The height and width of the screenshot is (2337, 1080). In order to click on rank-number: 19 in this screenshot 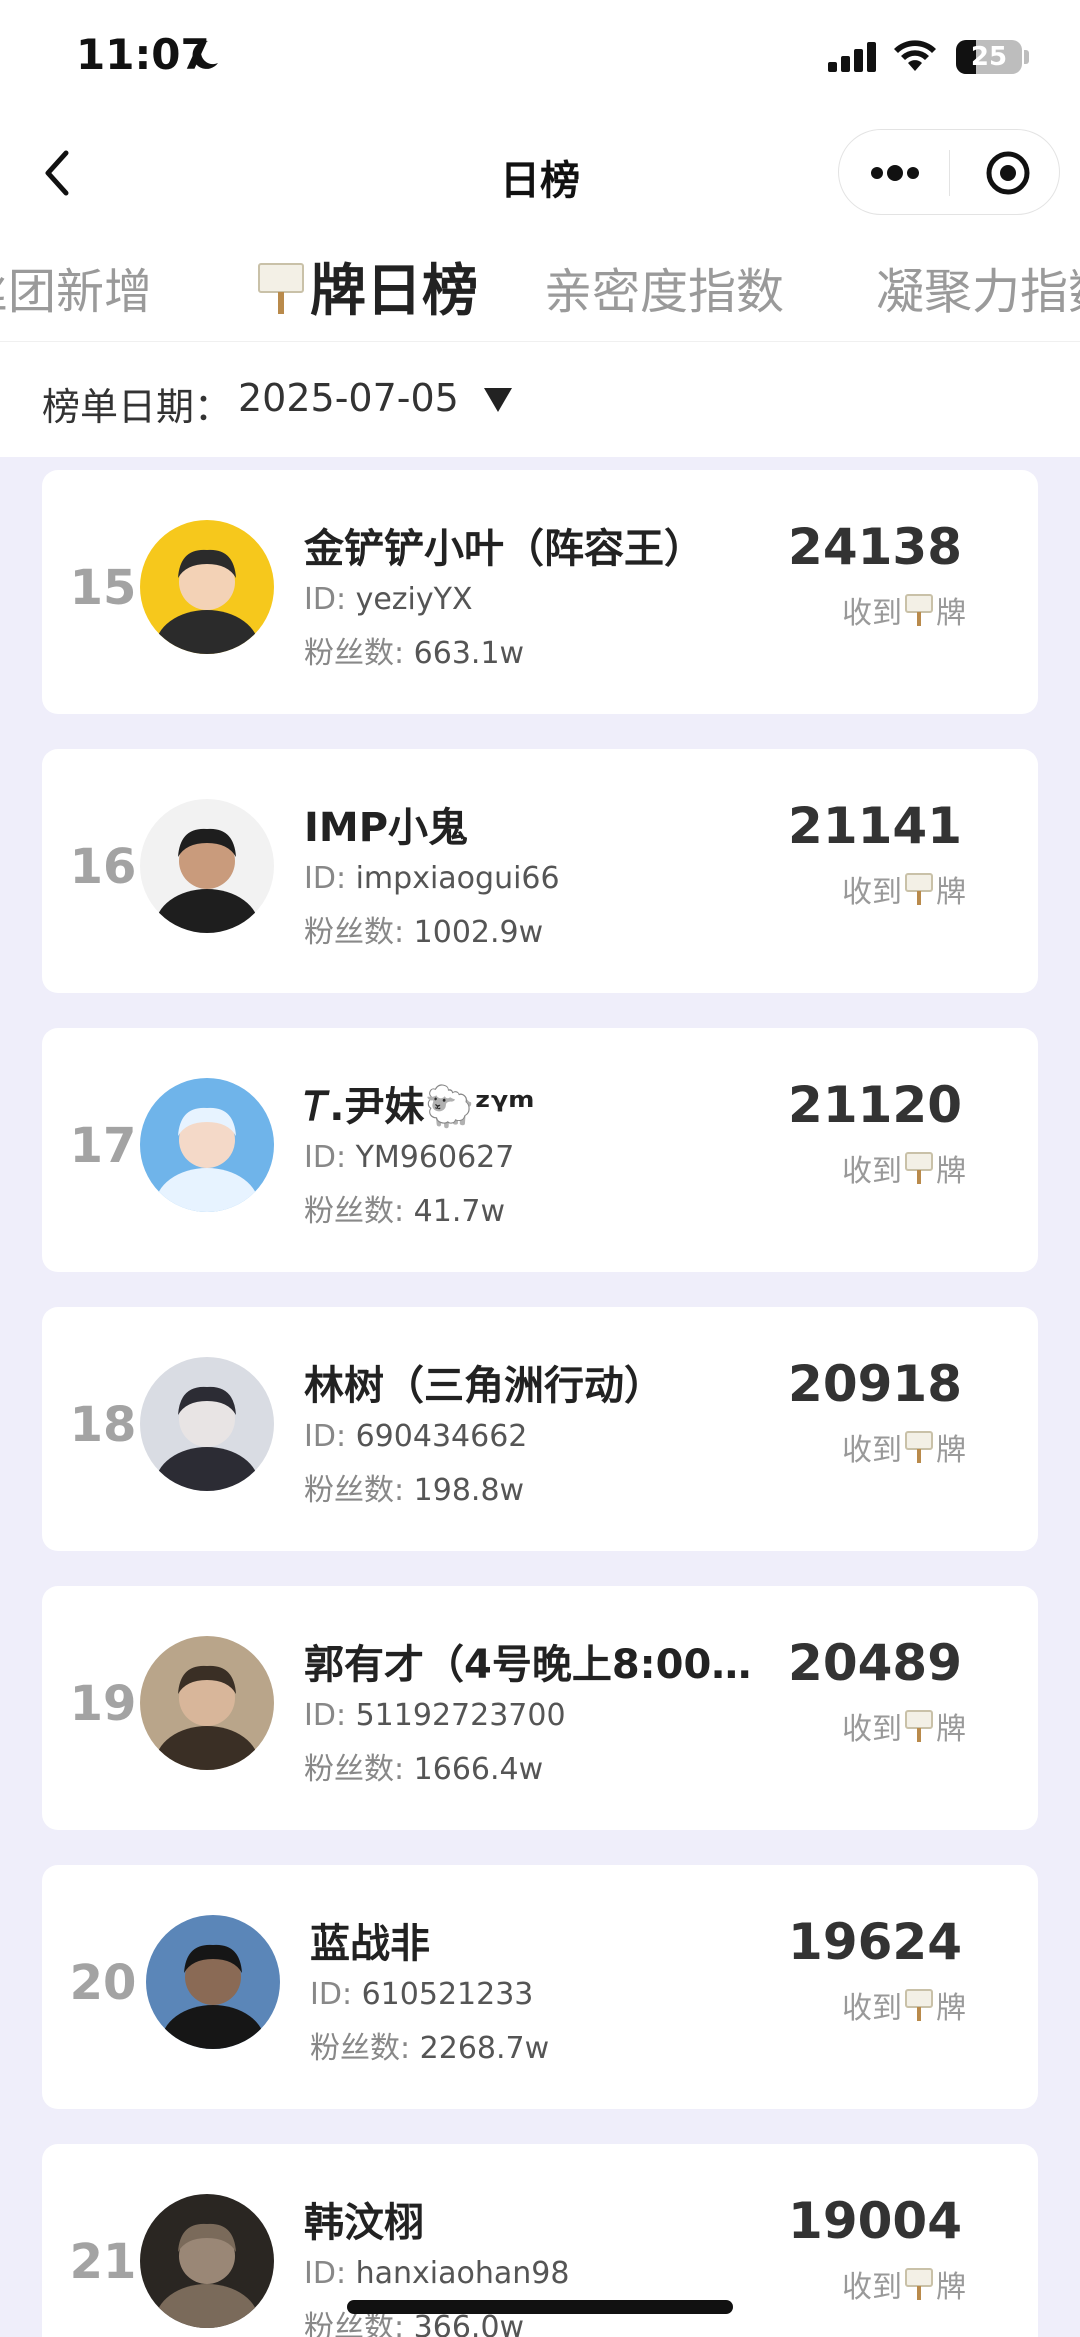, I will do `click(103, 1704)`.